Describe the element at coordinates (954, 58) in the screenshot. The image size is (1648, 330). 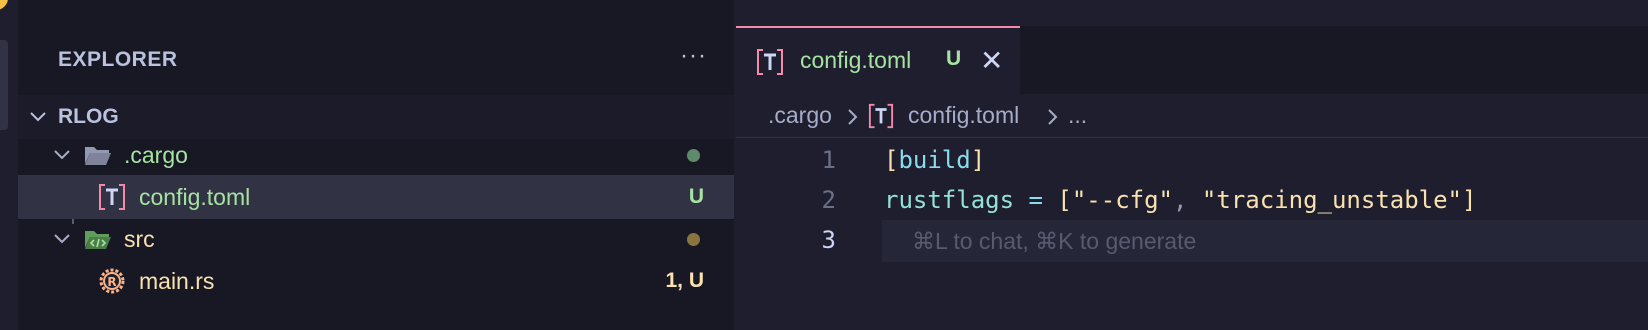
I see `tab-git-status: U` at that location.